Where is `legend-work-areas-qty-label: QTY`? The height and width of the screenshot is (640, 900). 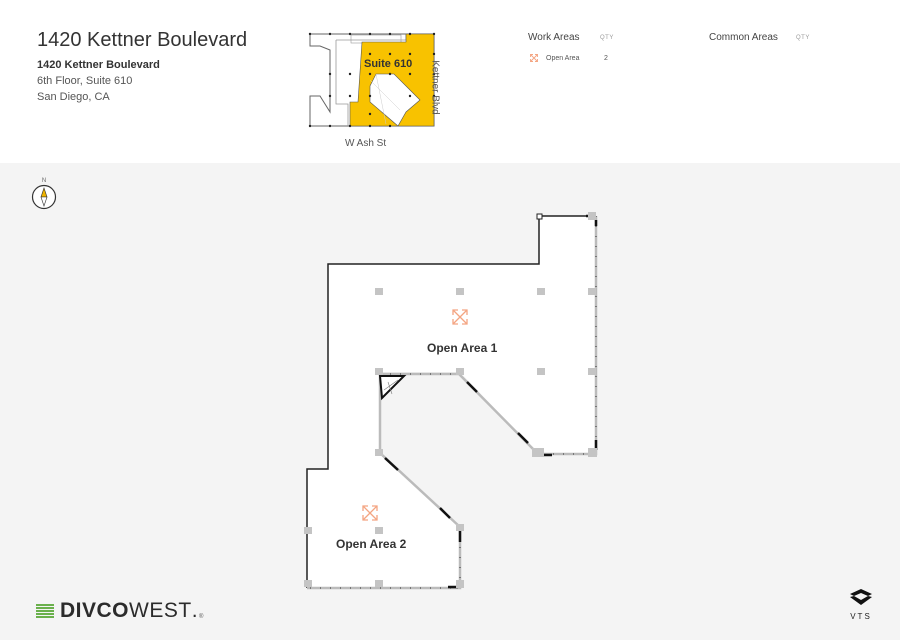
legend-work-areas-qty-label: QTY is located at coordinates (607, 38).